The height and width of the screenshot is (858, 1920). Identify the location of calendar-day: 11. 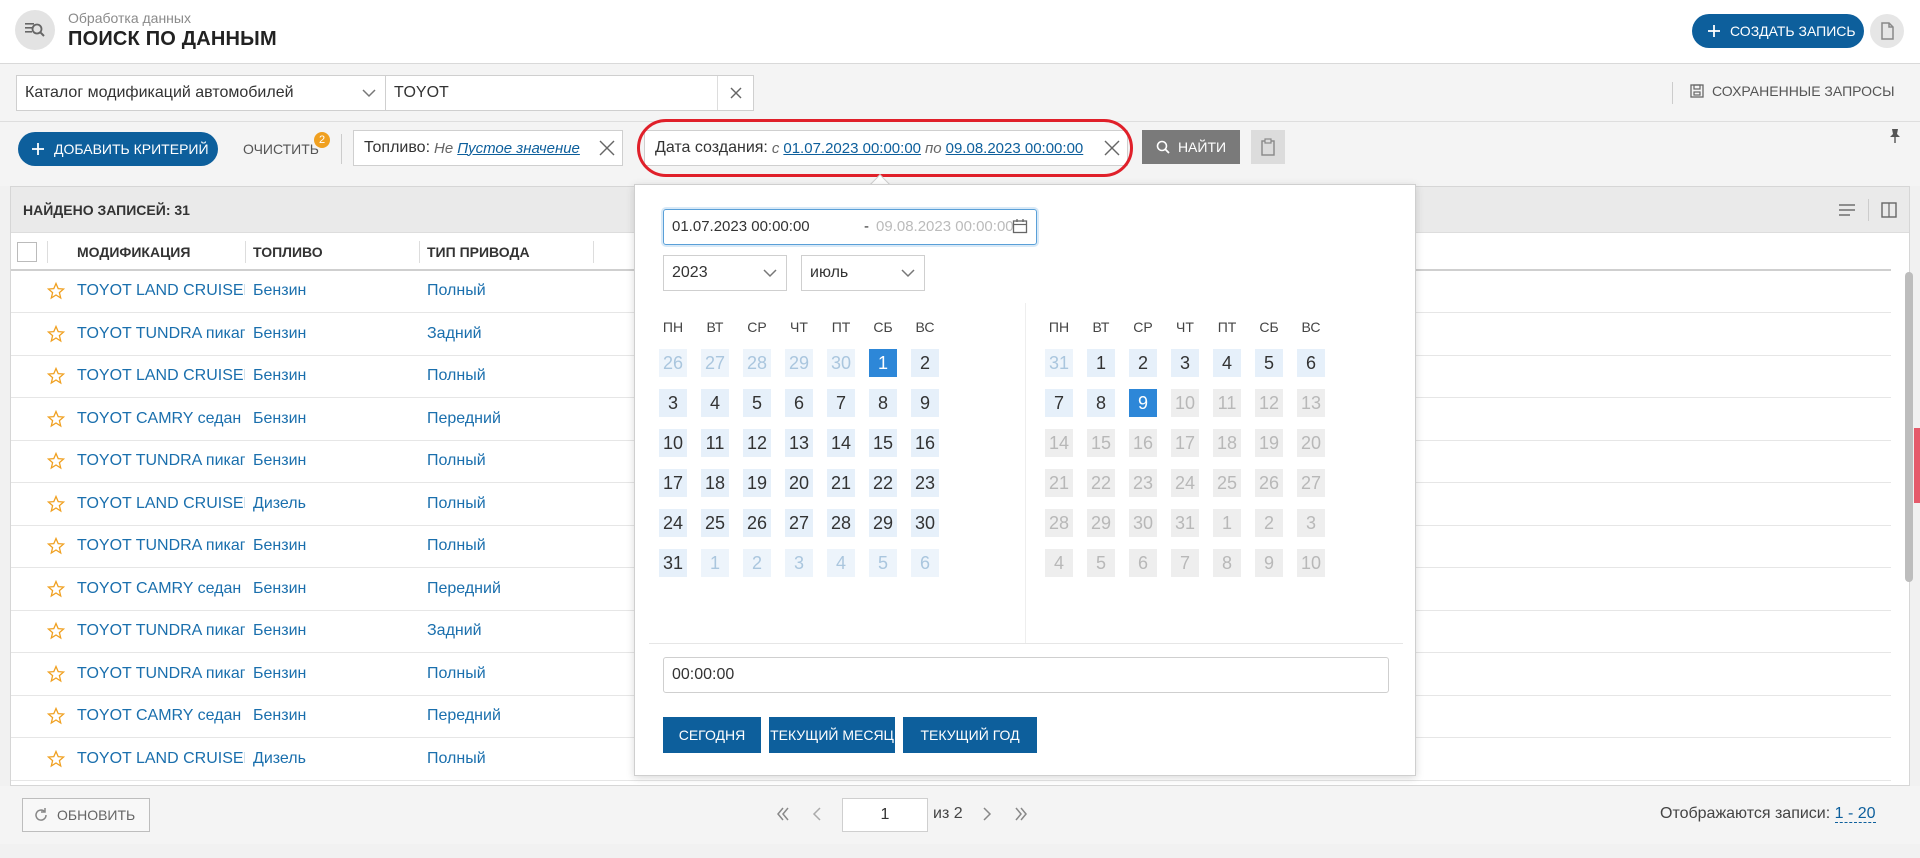
(715, 443).